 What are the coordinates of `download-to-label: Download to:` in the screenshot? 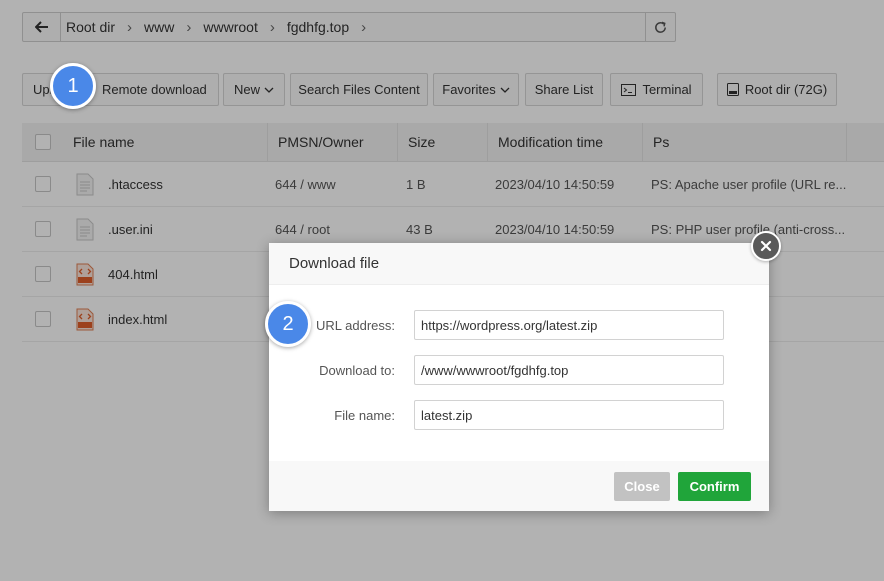 It's located at (357, 370).